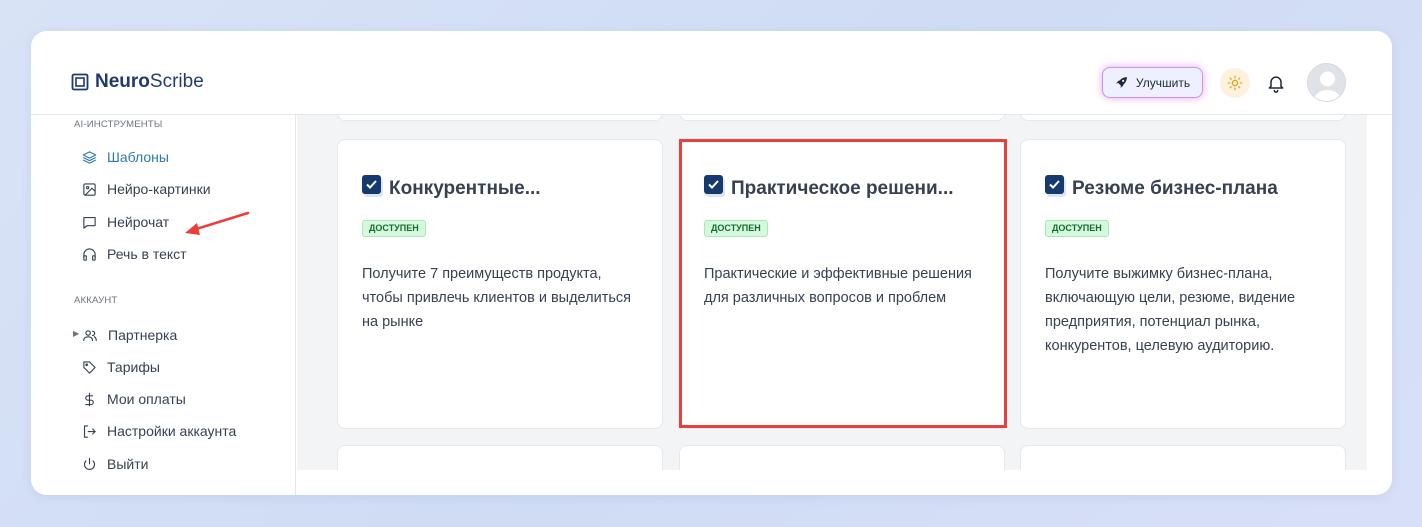  I want to click on content-bottom-edge, so click(832, 482).